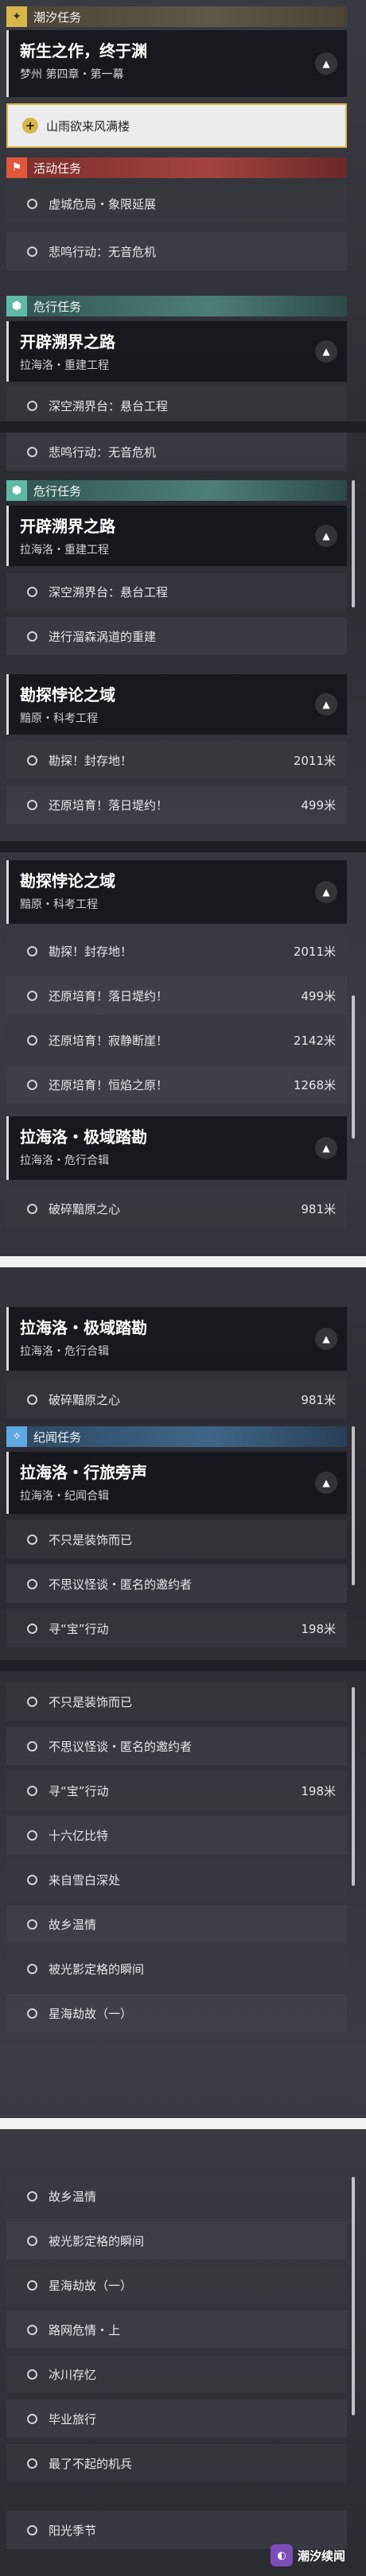 This screenshot has width=366, height=2576. I want to click on quest-item-label: 被光影定格的瞬间, so click(97, 2241).